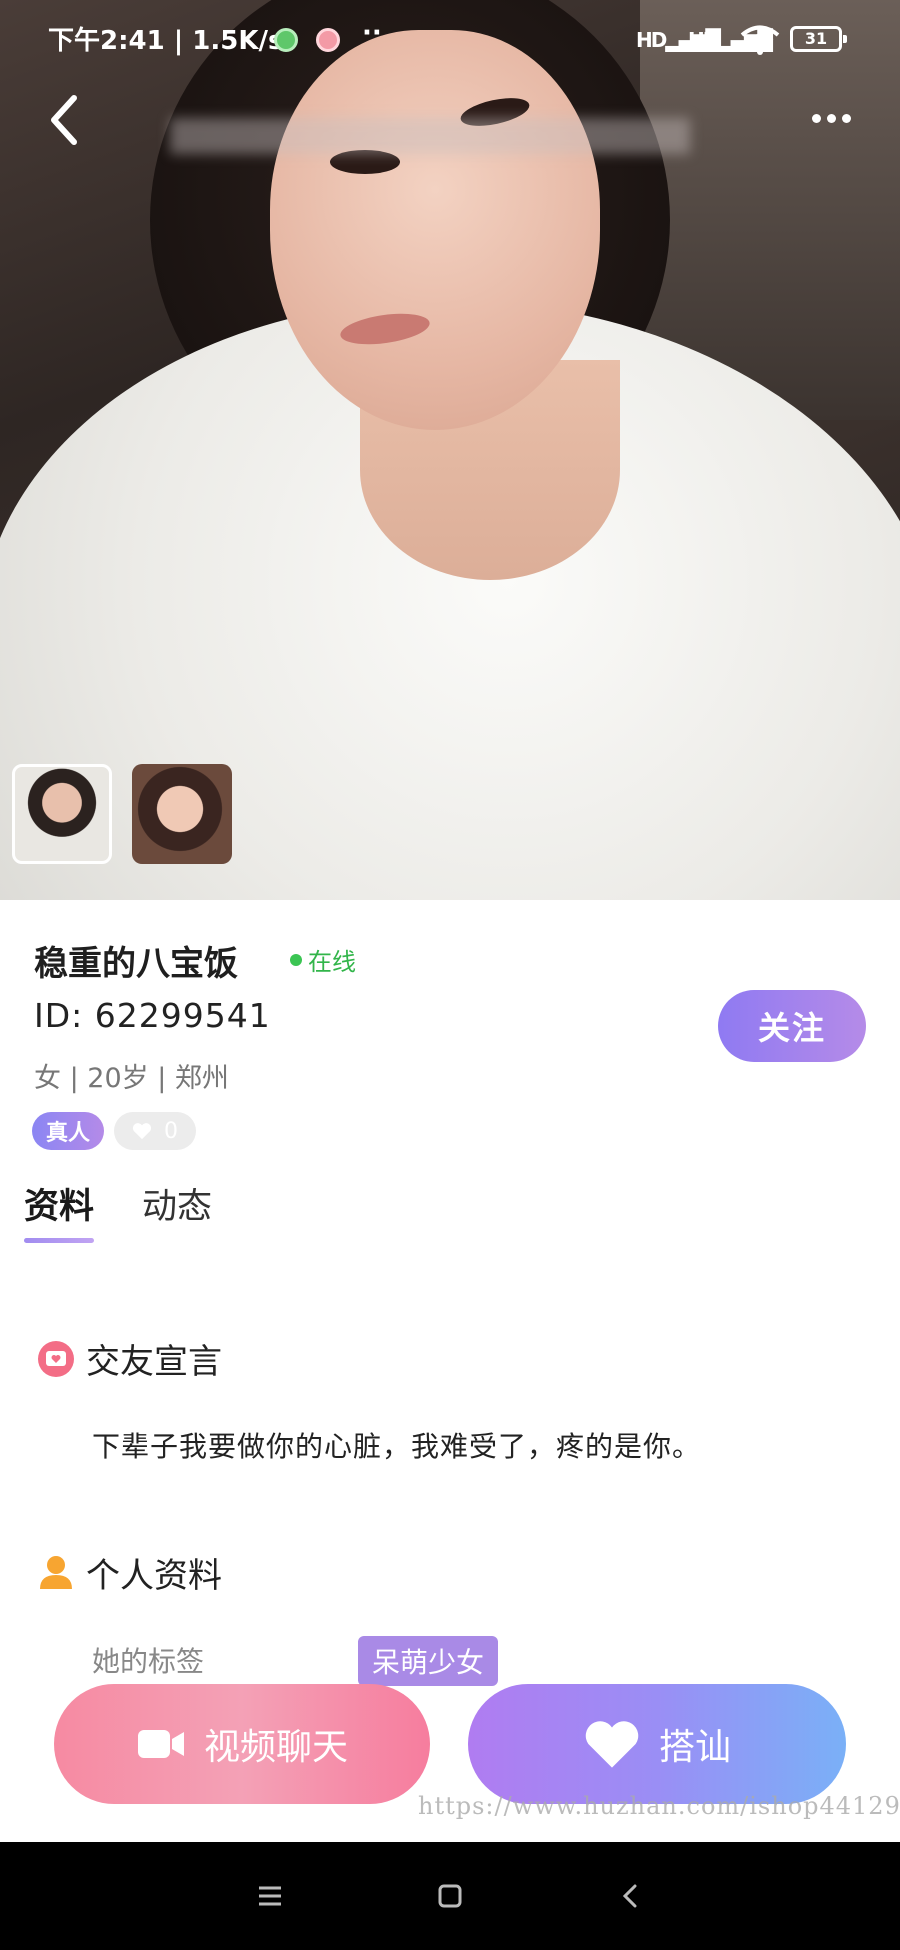 Image resolution: width=900 pixels, height=1950 pixels. I want to click on greet-button: 搭讪, so click(657, 1744).